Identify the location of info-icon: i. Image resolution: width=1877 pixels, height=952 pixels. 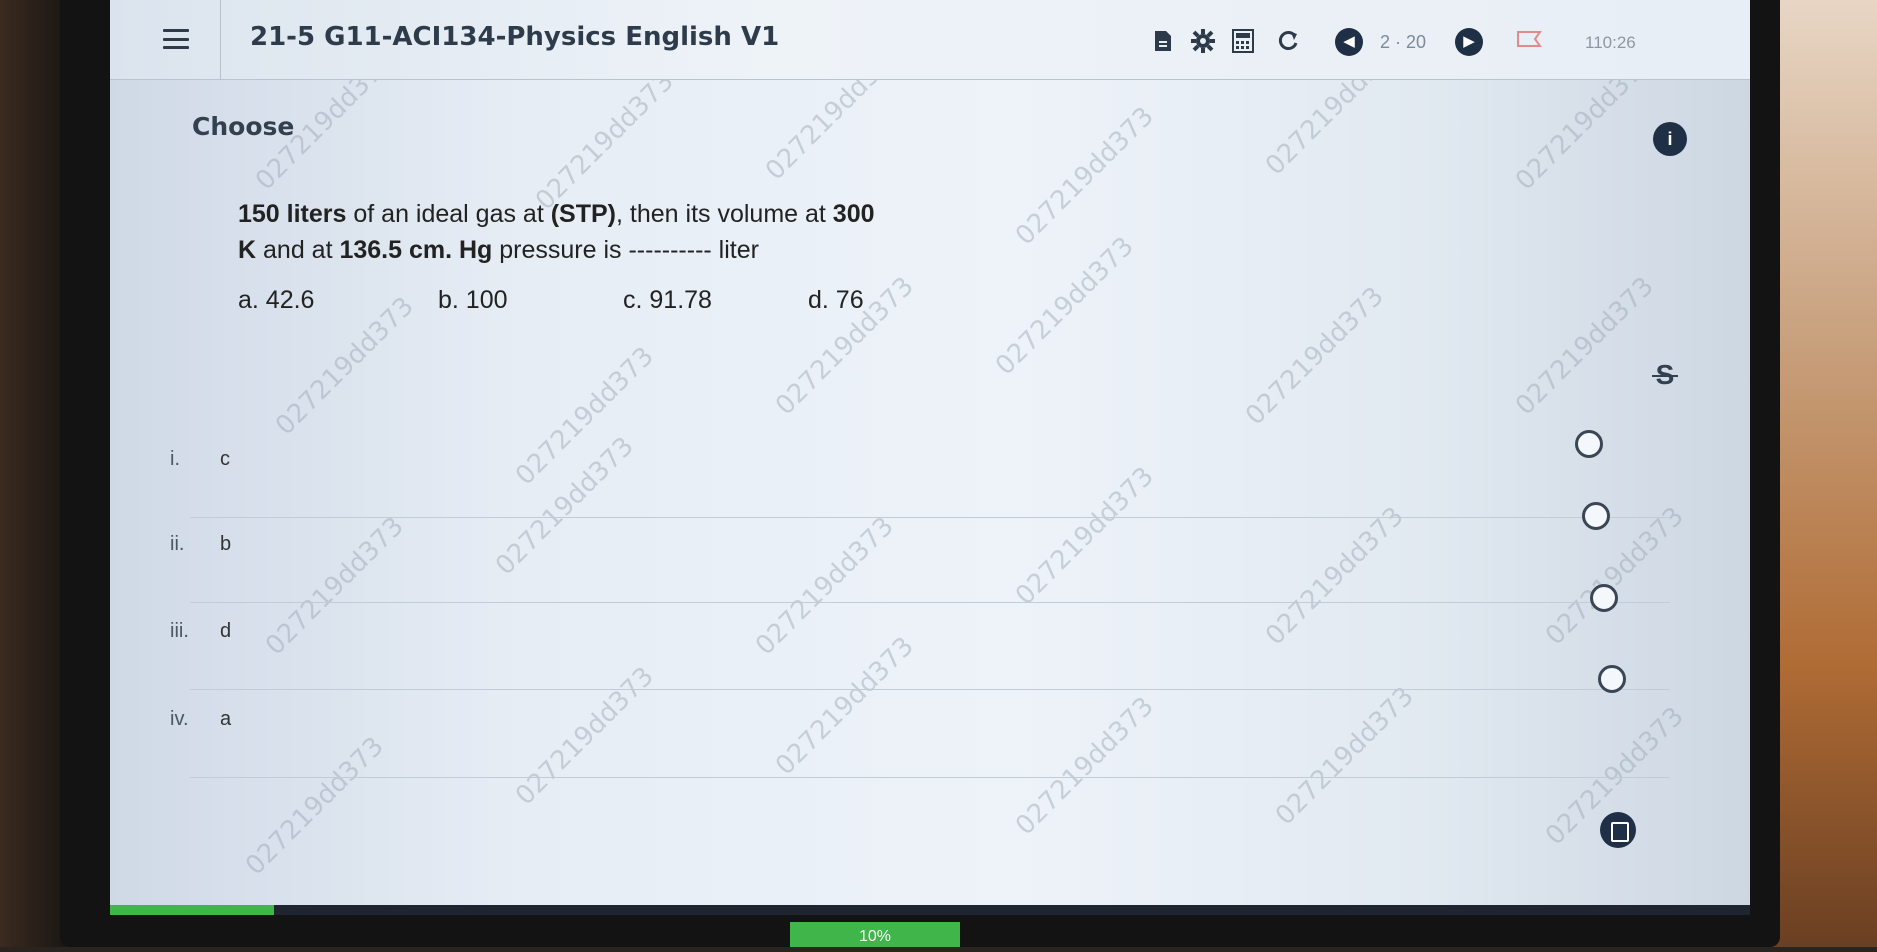
(1670, 139).